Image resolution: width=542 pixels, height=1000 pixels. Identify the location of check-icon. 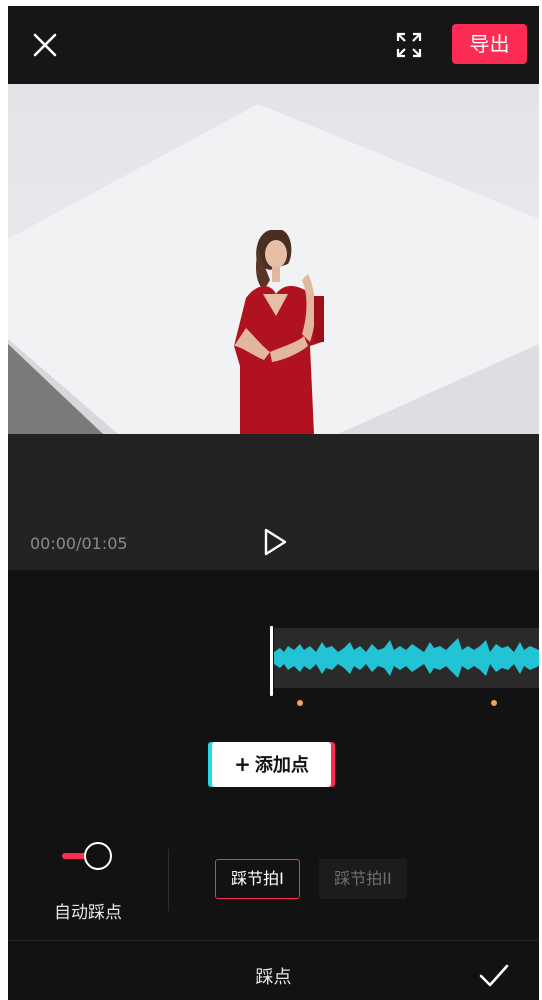
(494, 976).